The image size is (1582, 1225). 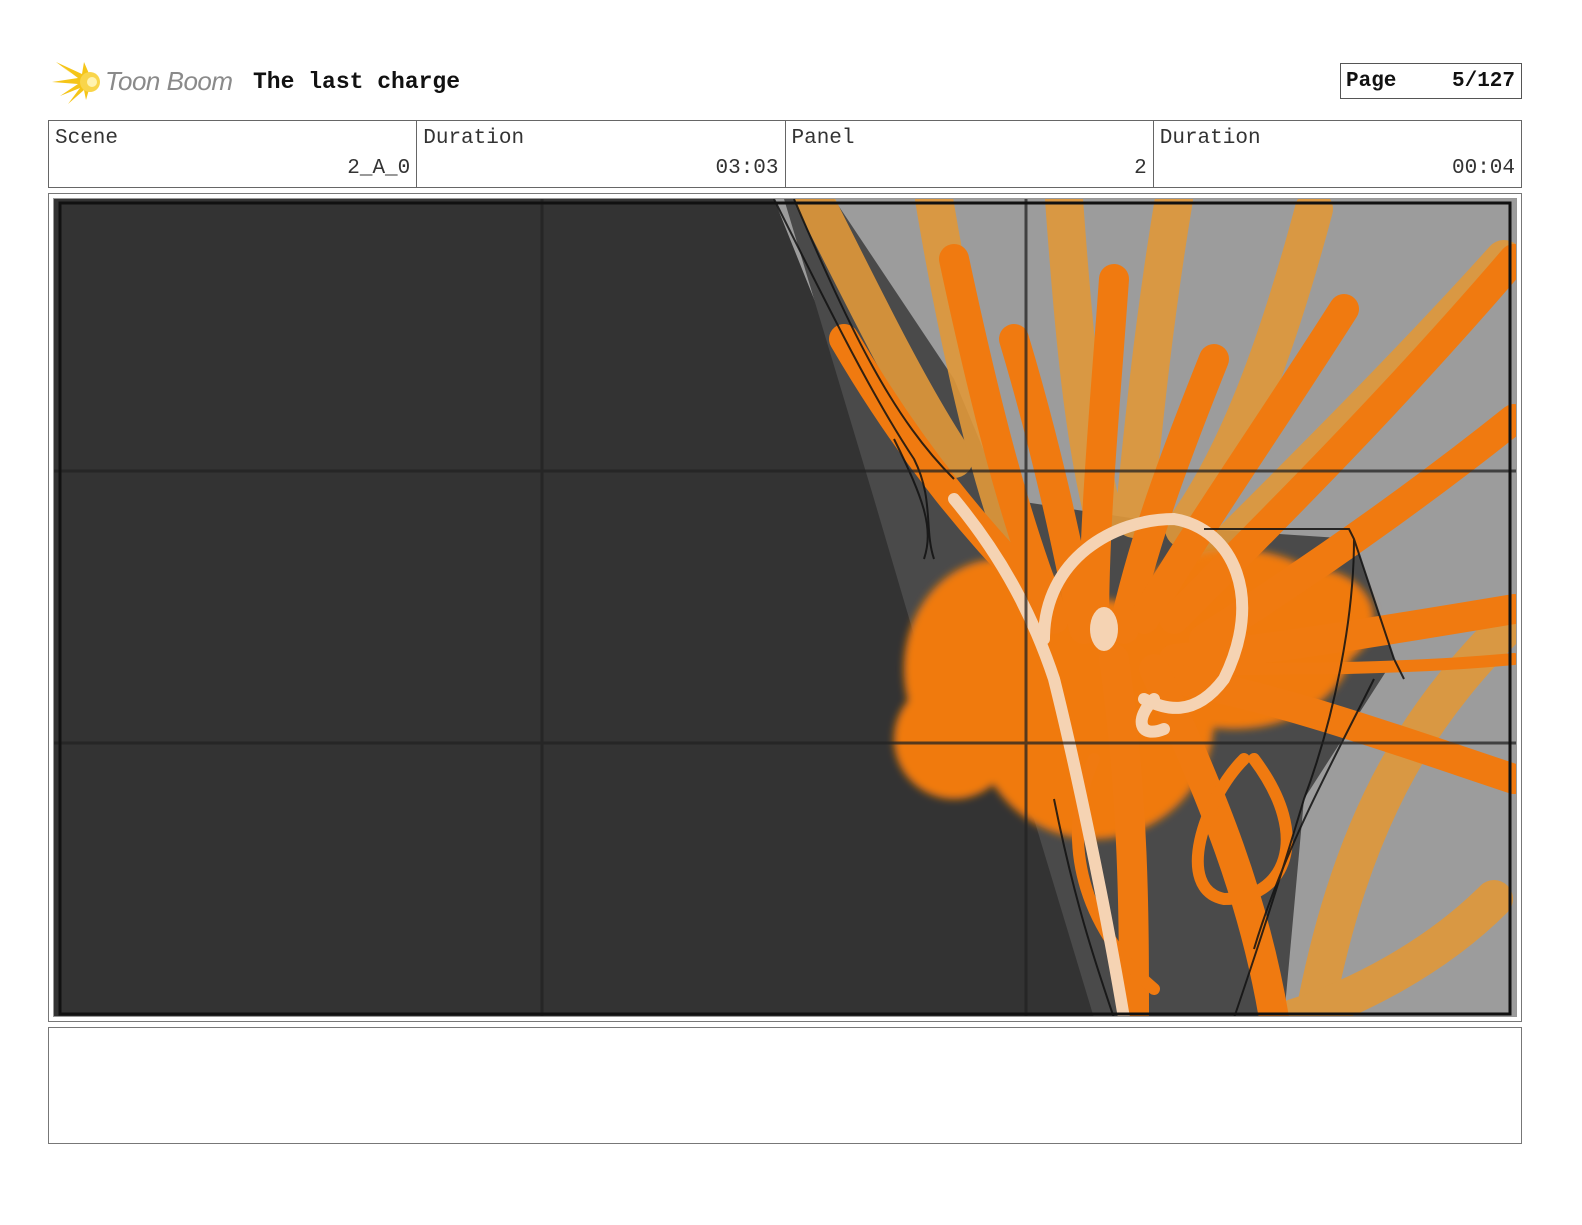 I want to click on logo-text: Toon Boom, so click(x=169, y=81).